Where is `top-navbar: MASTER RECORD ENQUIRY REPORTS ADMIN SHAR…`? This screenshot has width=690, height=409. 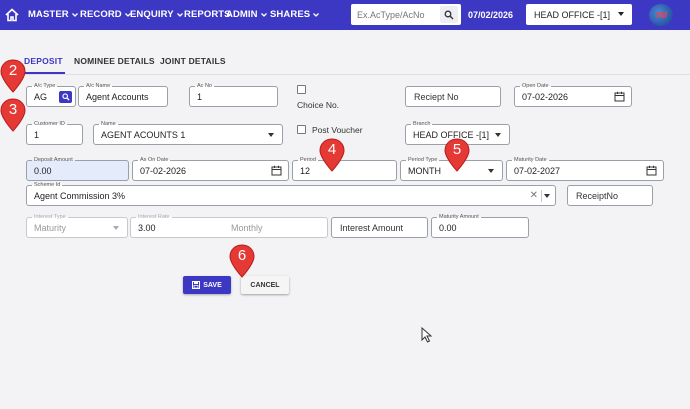 top-navbar: MASTER RECORD ENQUIRY REPORTS ADMIN SHAR… is located at coordinates (345, 15).